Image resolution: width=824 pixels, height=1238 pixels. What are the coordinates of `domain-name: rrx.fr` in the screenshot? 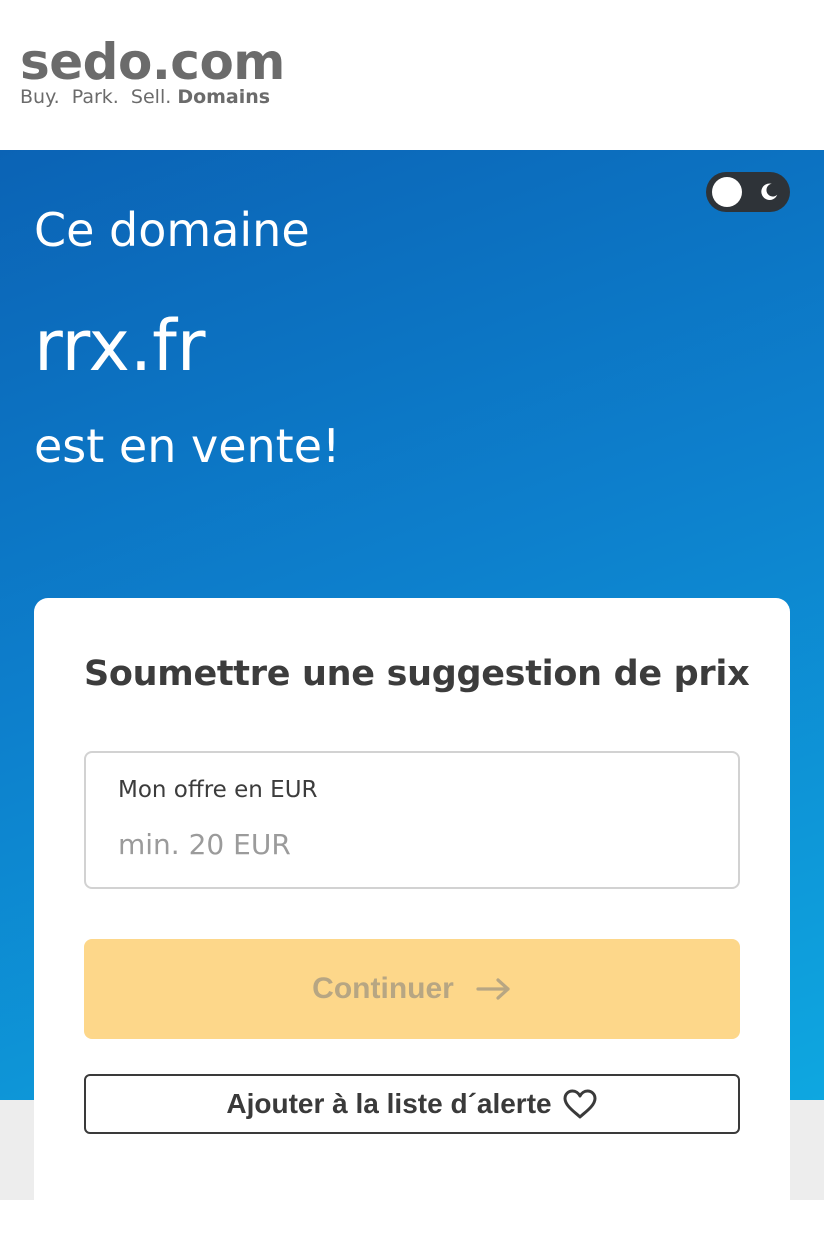 It's located at (120, 346).